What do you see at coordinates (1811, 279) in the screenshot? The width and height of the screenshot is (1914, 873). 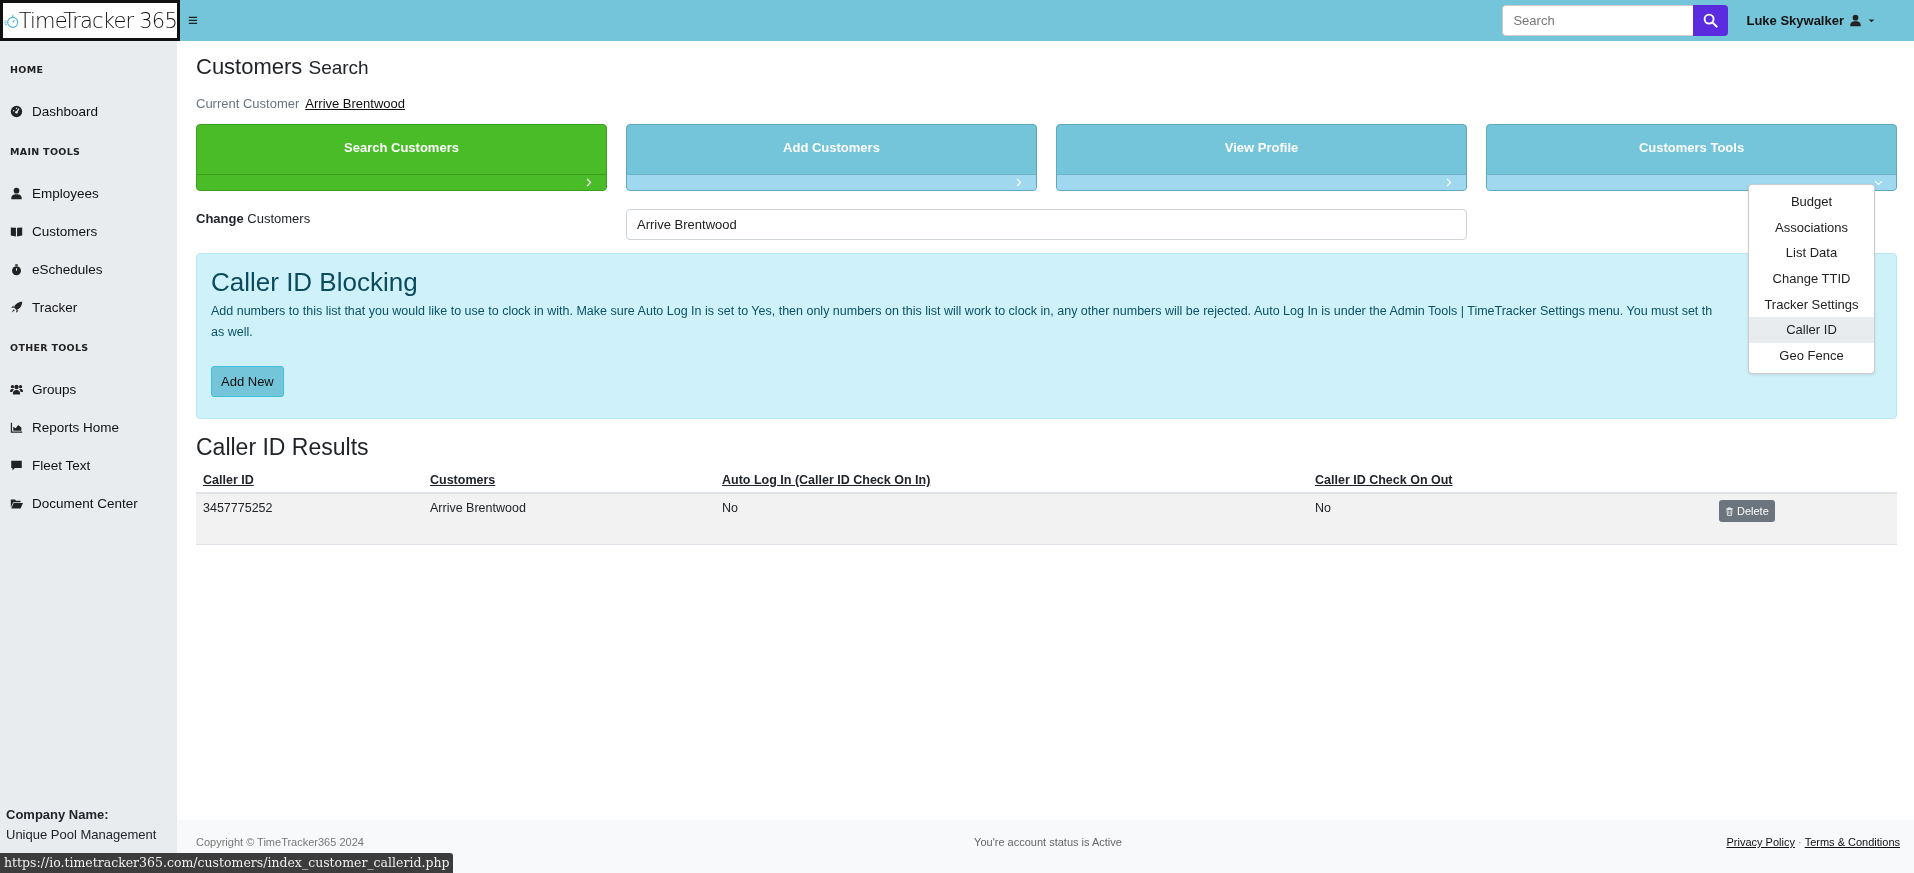 I see `dropdown-item: Change TTID` at bounding box center [1811, 279].